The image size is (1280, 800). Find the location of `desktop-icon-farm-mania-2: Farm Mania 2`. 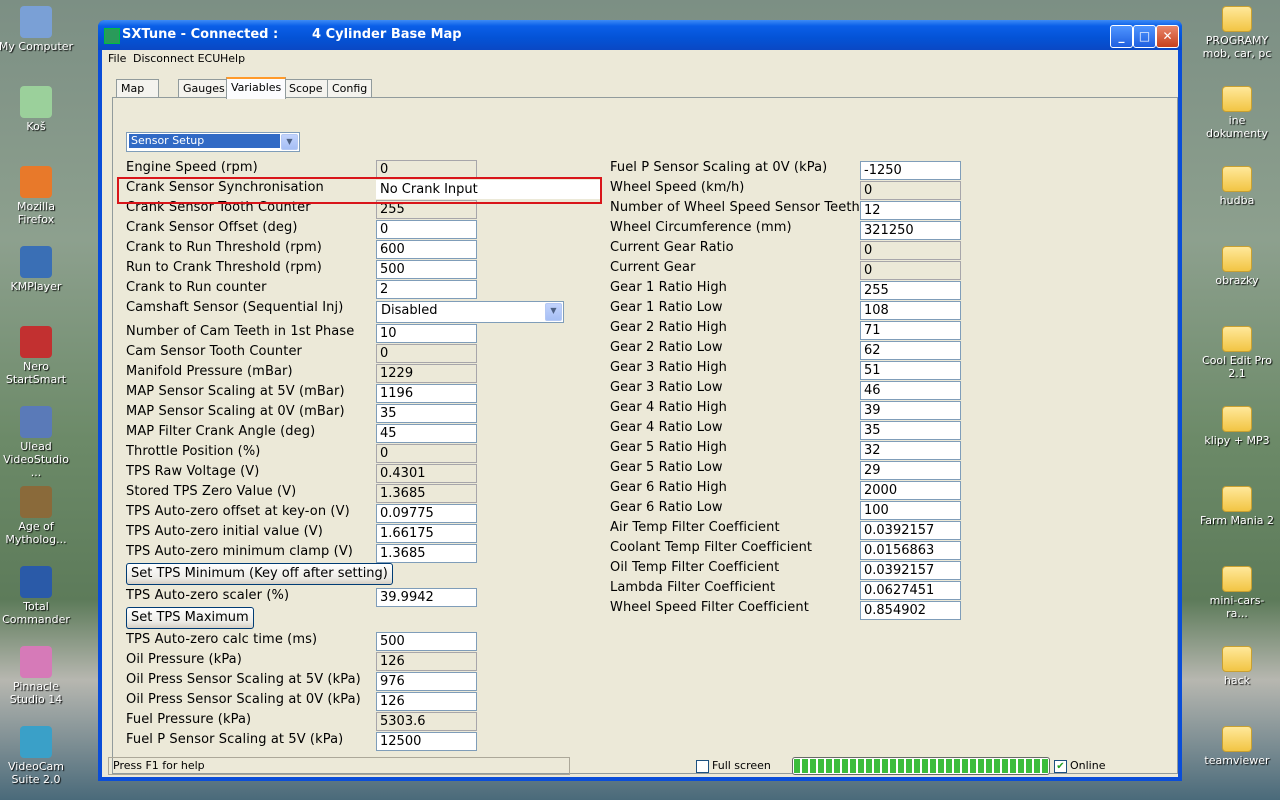

desktop-icon-farm-mania-2: Farm Mania 2 is located at coordinates (1237, 506).